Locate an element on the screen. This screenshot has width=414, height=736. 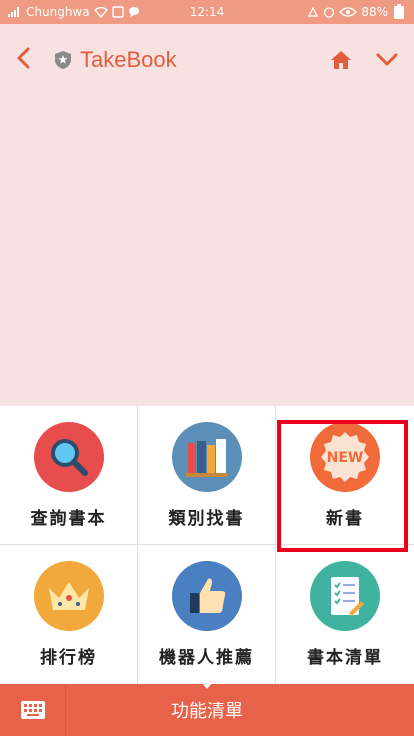
status-bar: Chunghwa 12:14 88% is located at coordinates (207, 12).